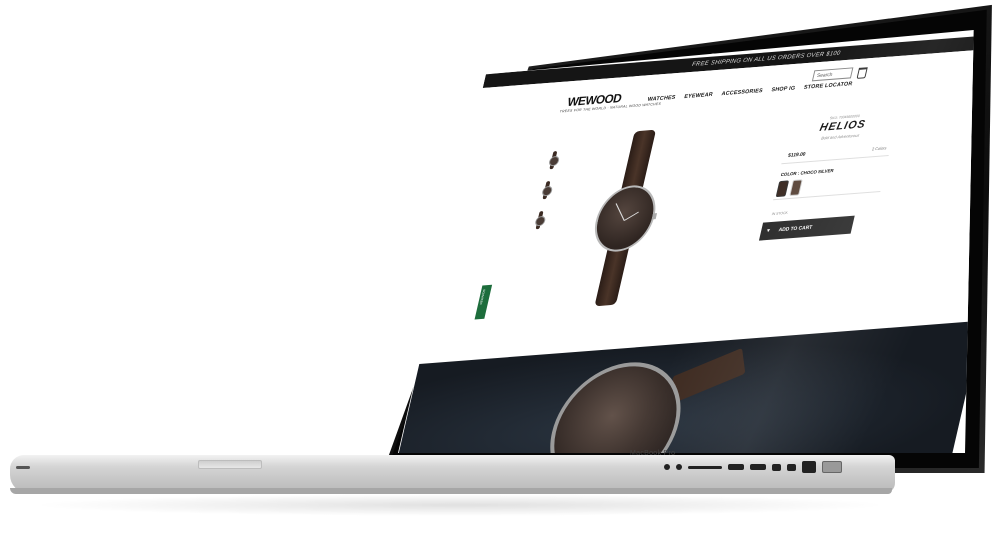 This screenshot has width=999, height=534. I want to click on magsafe-port-icon, so click(832, 467).